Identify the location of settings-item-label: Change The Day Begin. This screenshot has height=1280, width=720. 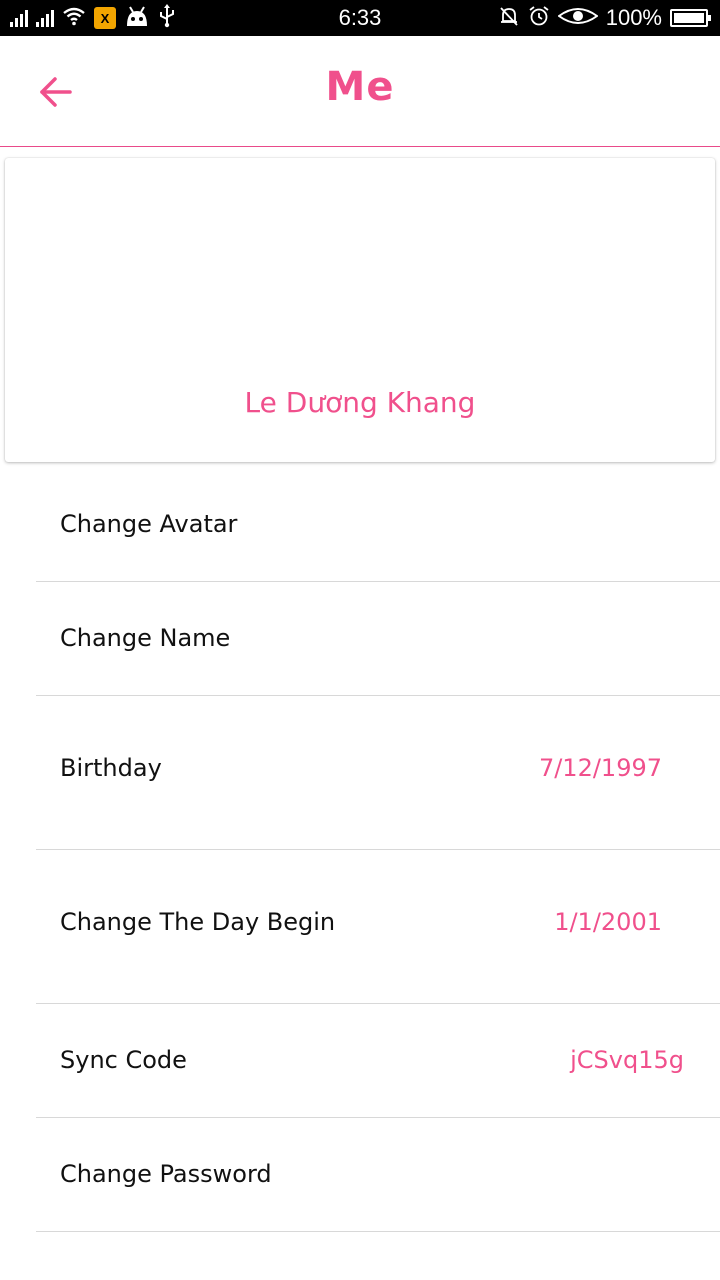
(198, 922).